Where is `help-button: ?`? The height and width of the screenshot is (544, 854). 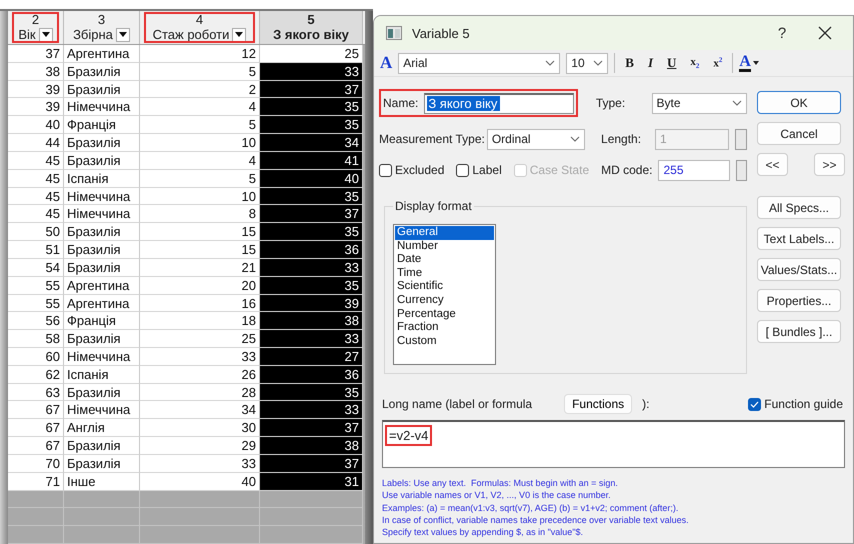
help-button: ? is located at coordinates (782, 33).